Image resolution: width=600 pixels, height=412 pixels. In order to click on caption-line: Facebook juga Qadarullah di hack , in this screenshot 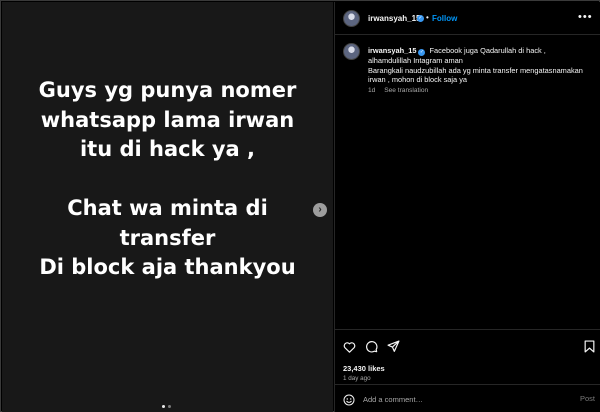, I will do `click(487, 50)`.